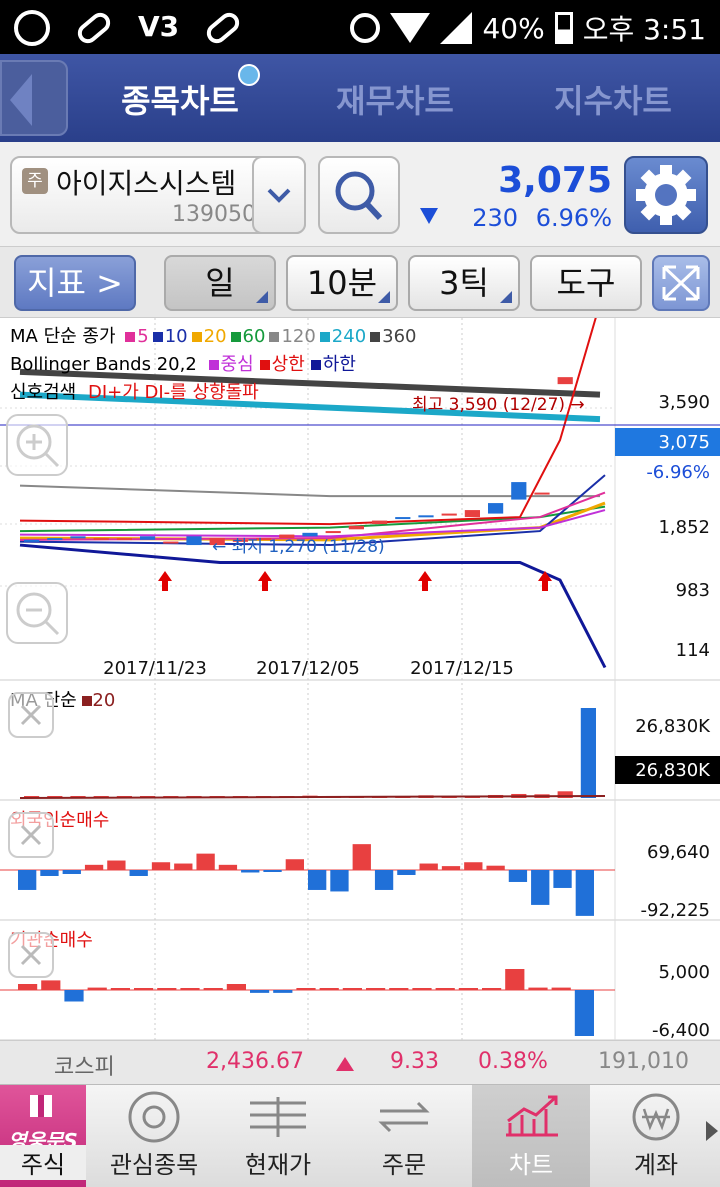 Image resolution: width=720 pixels, height=1187 pixels. I want to click on period-day-button: 일, so click(220, 283).